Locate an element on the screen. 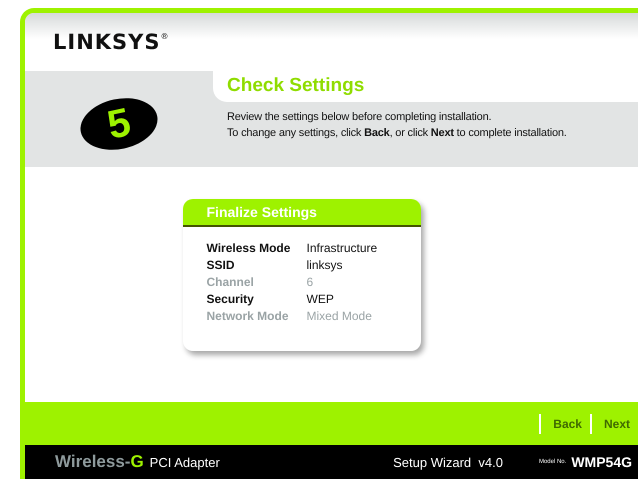 The width and height of the screenshot is (638, 479). setting-value: Mixed Mode is located at coordinates (339, 316).